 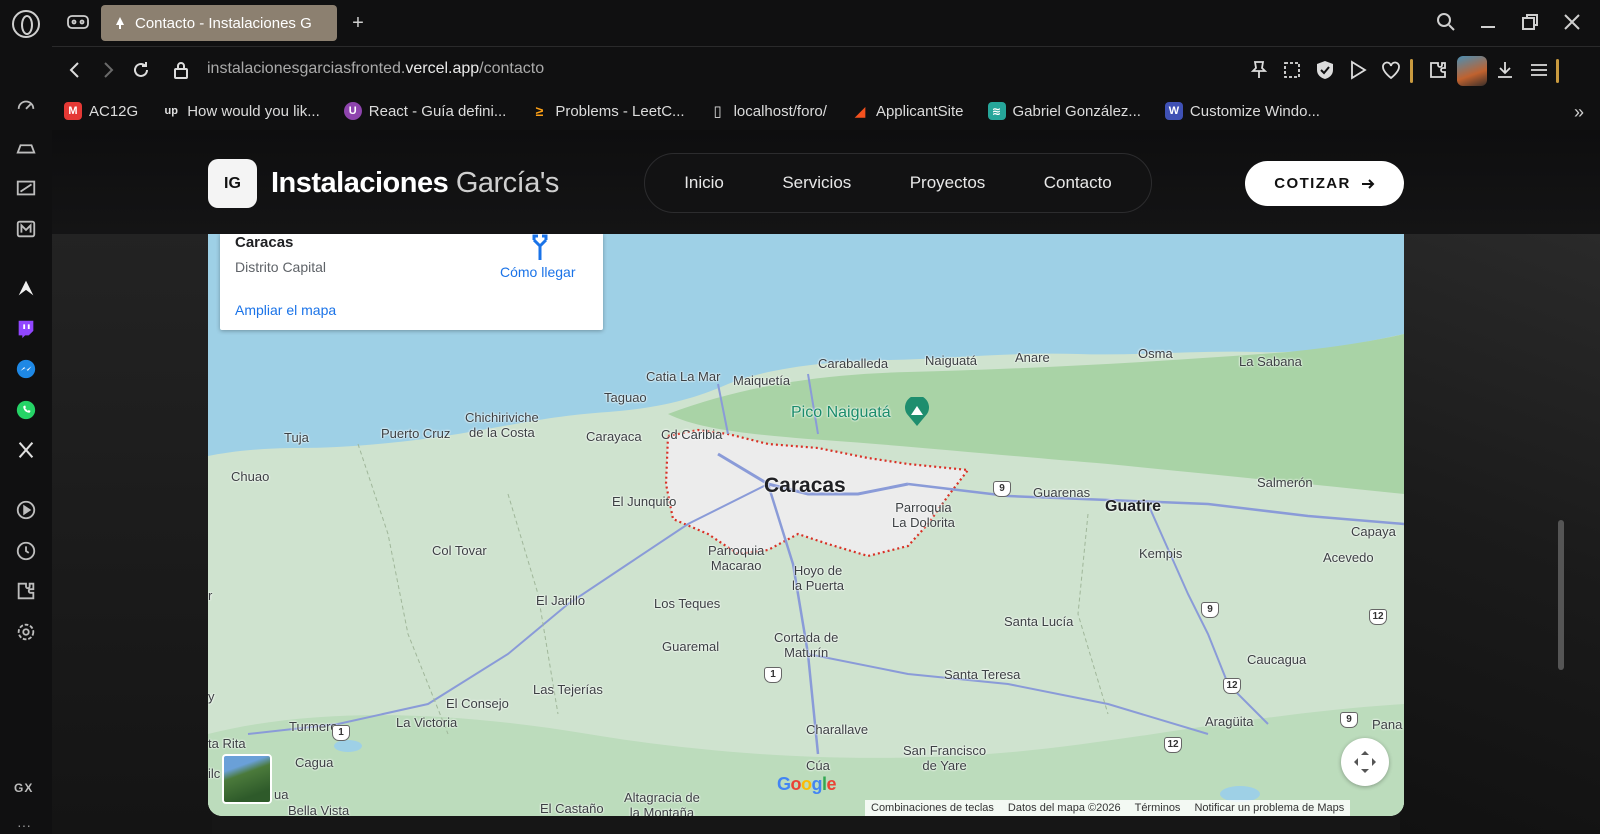 I want to click on heart-icon, so click(x=1391, y=70).